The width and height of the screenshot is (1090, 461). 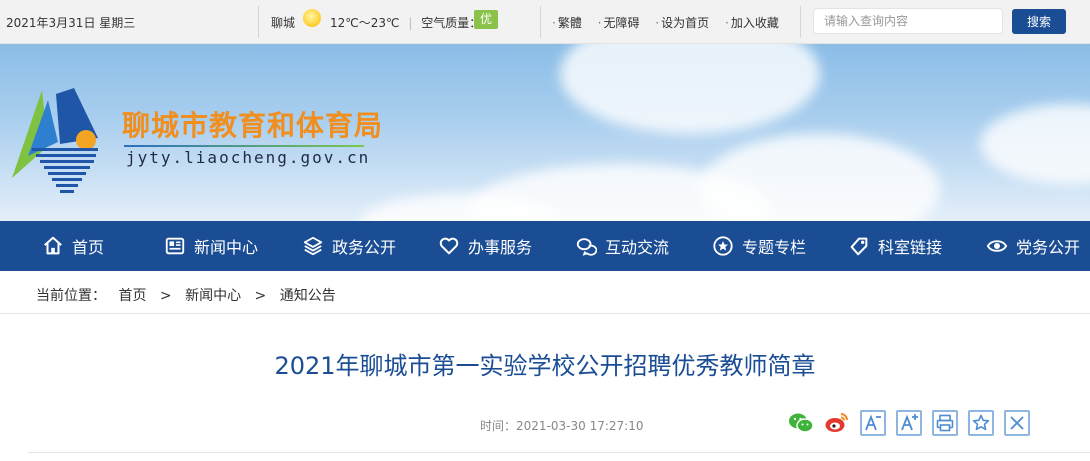 I want to click on nav-item-party-affairs: 党务公开, so click(x=1033, y=246).